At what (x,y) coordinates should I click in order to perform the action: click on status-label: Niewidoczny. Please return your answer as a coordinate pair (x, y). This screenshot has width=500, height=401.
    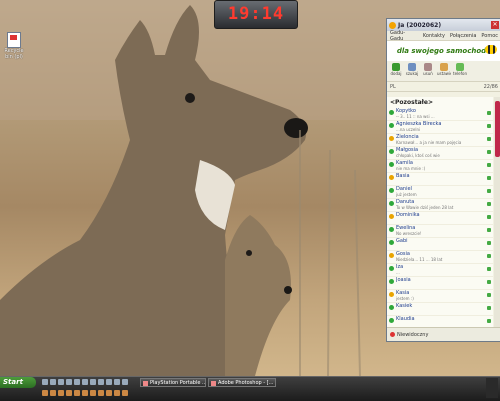
    Looking at the image, I should click on (413, 334).